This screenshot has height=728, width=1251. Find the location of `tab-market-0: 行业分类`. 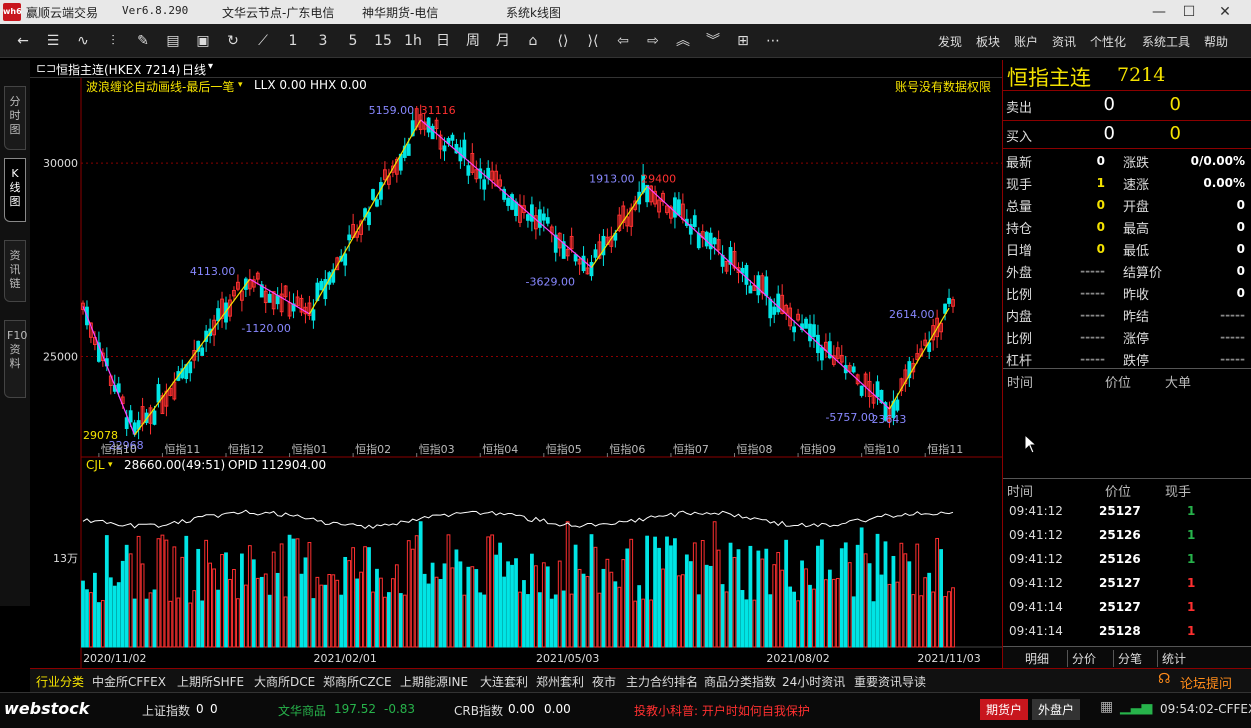

tab-market-0: 行业分类 is located at coordinates (60, 681).